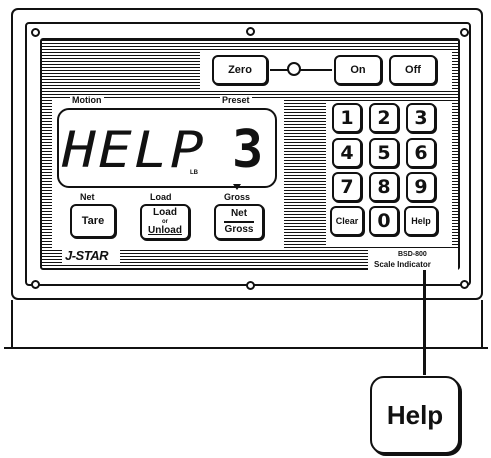 This screenshot has width=491, height=458. I want to click on off-button: Off, so click(413, 70).